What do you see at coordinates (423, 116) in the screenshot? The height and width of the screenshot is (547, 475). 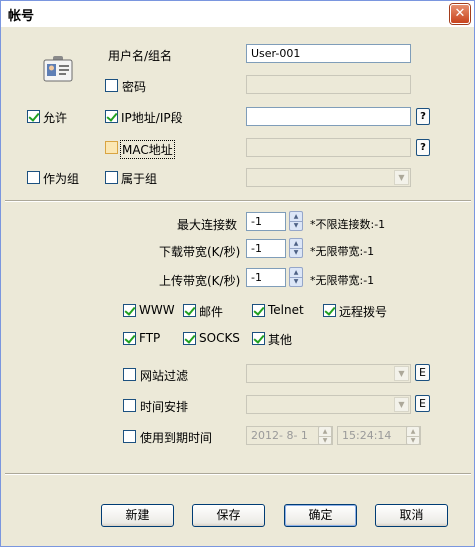 I see `ip-help-button: ?` at bounding box center [423, 116].